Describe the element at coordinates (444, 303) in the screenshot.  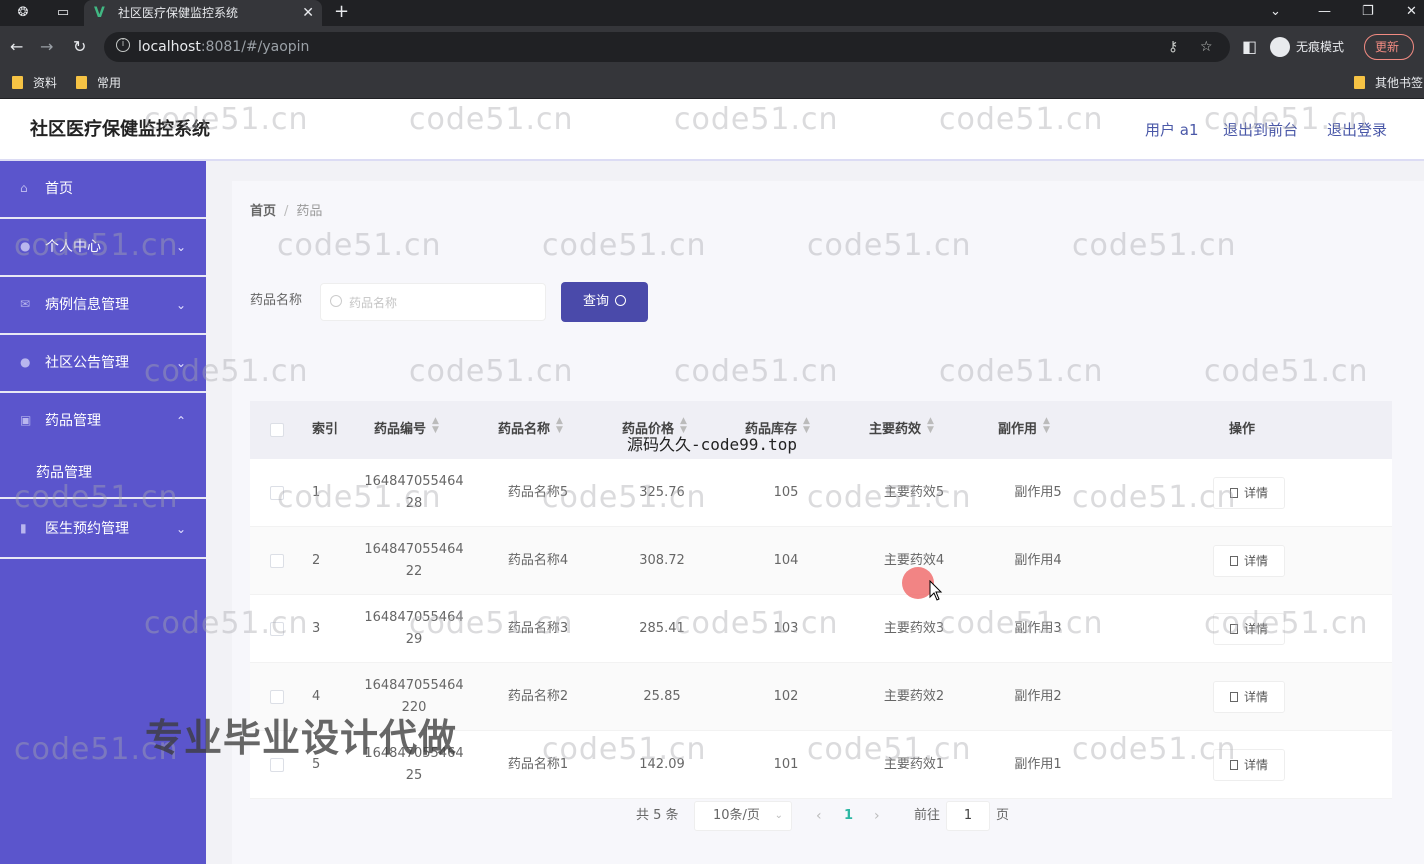
I see `search-input` at that location.